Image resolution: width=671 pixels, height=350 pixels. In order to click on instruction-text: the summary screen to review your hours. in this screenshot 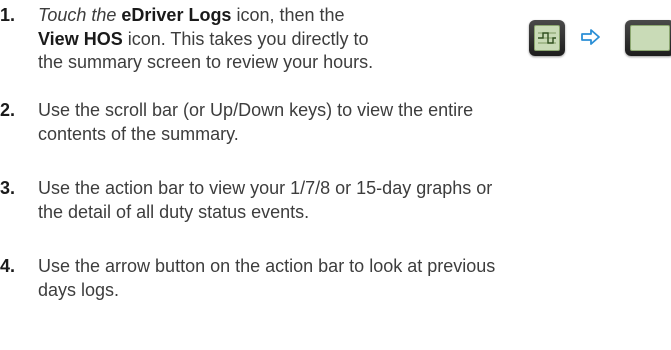, I will do `click(206, 62)`.